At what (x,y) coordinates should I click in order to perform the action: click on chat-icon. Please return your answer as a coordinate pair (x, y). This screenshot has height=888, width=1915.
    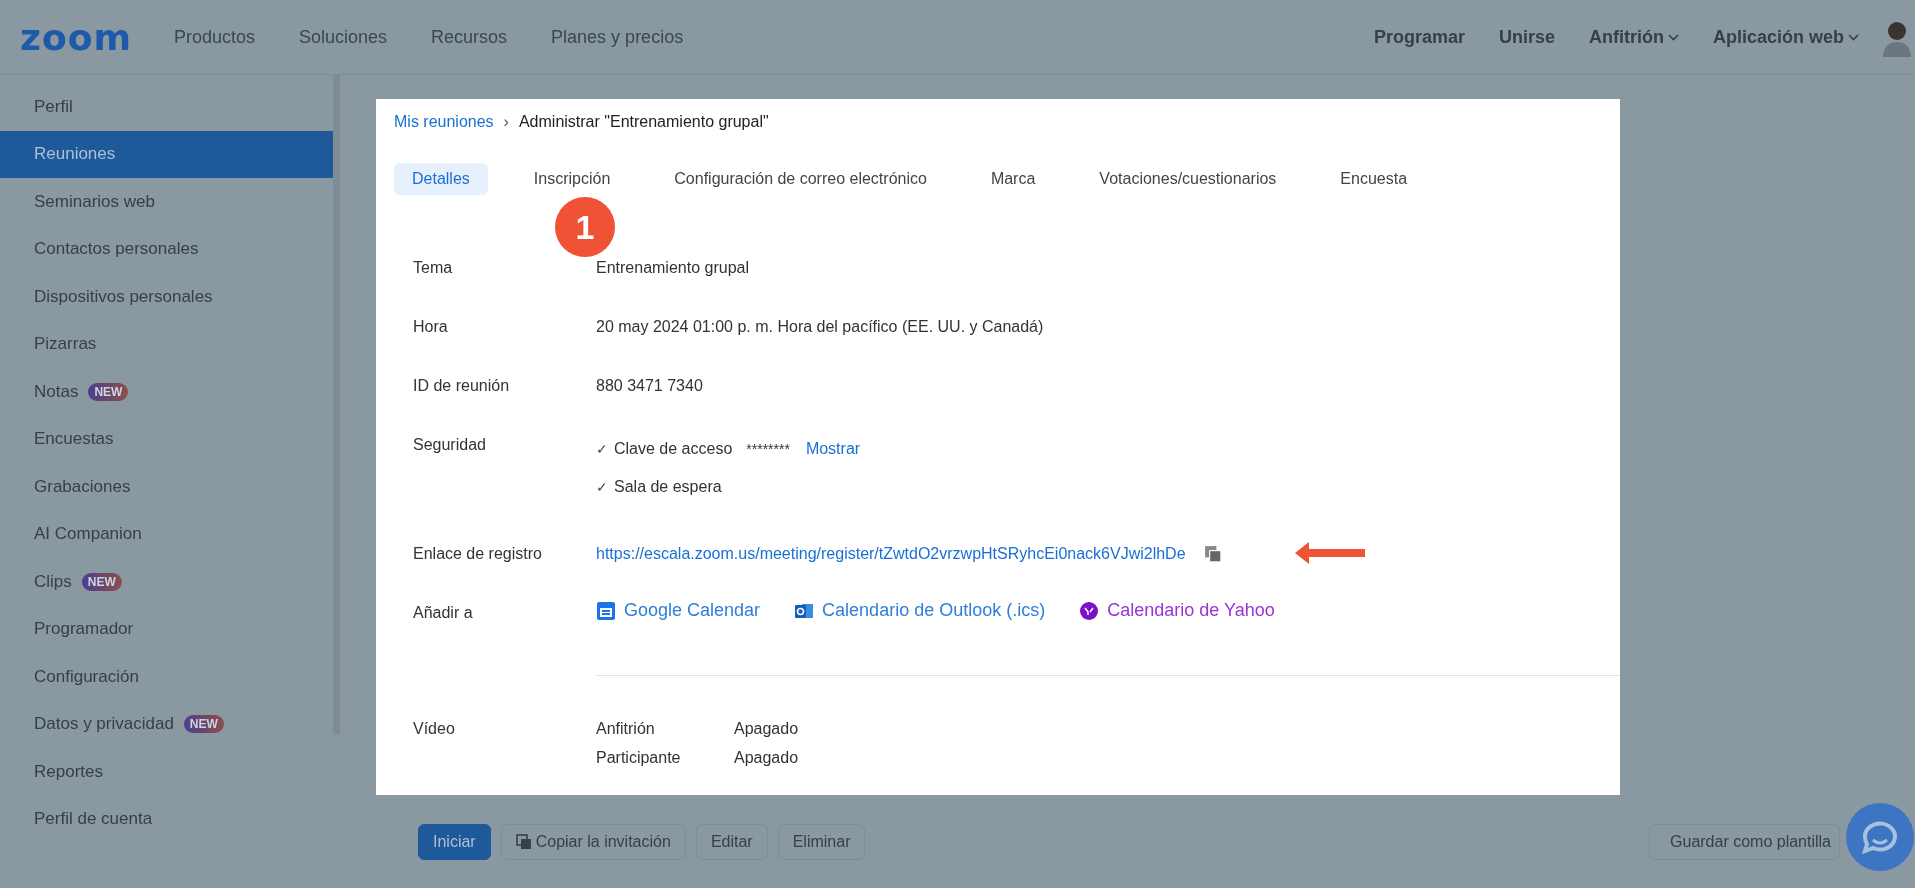
    Looking at the image, I should click on (1880, 837).